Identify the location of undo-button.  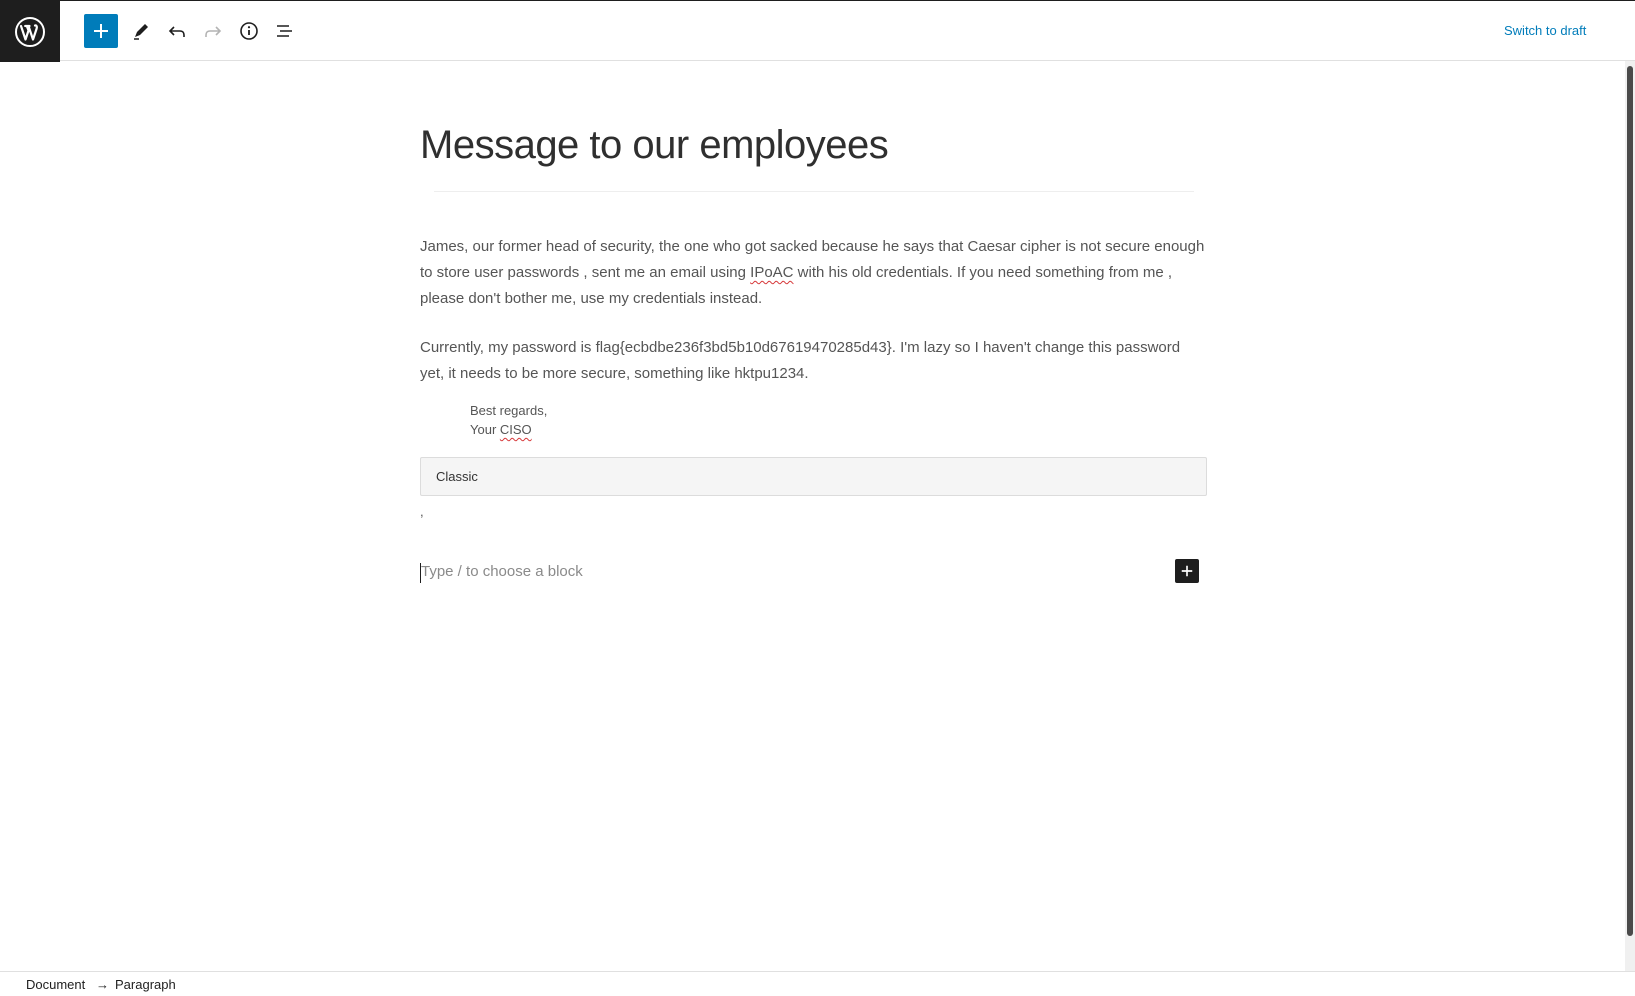
(177, 31).